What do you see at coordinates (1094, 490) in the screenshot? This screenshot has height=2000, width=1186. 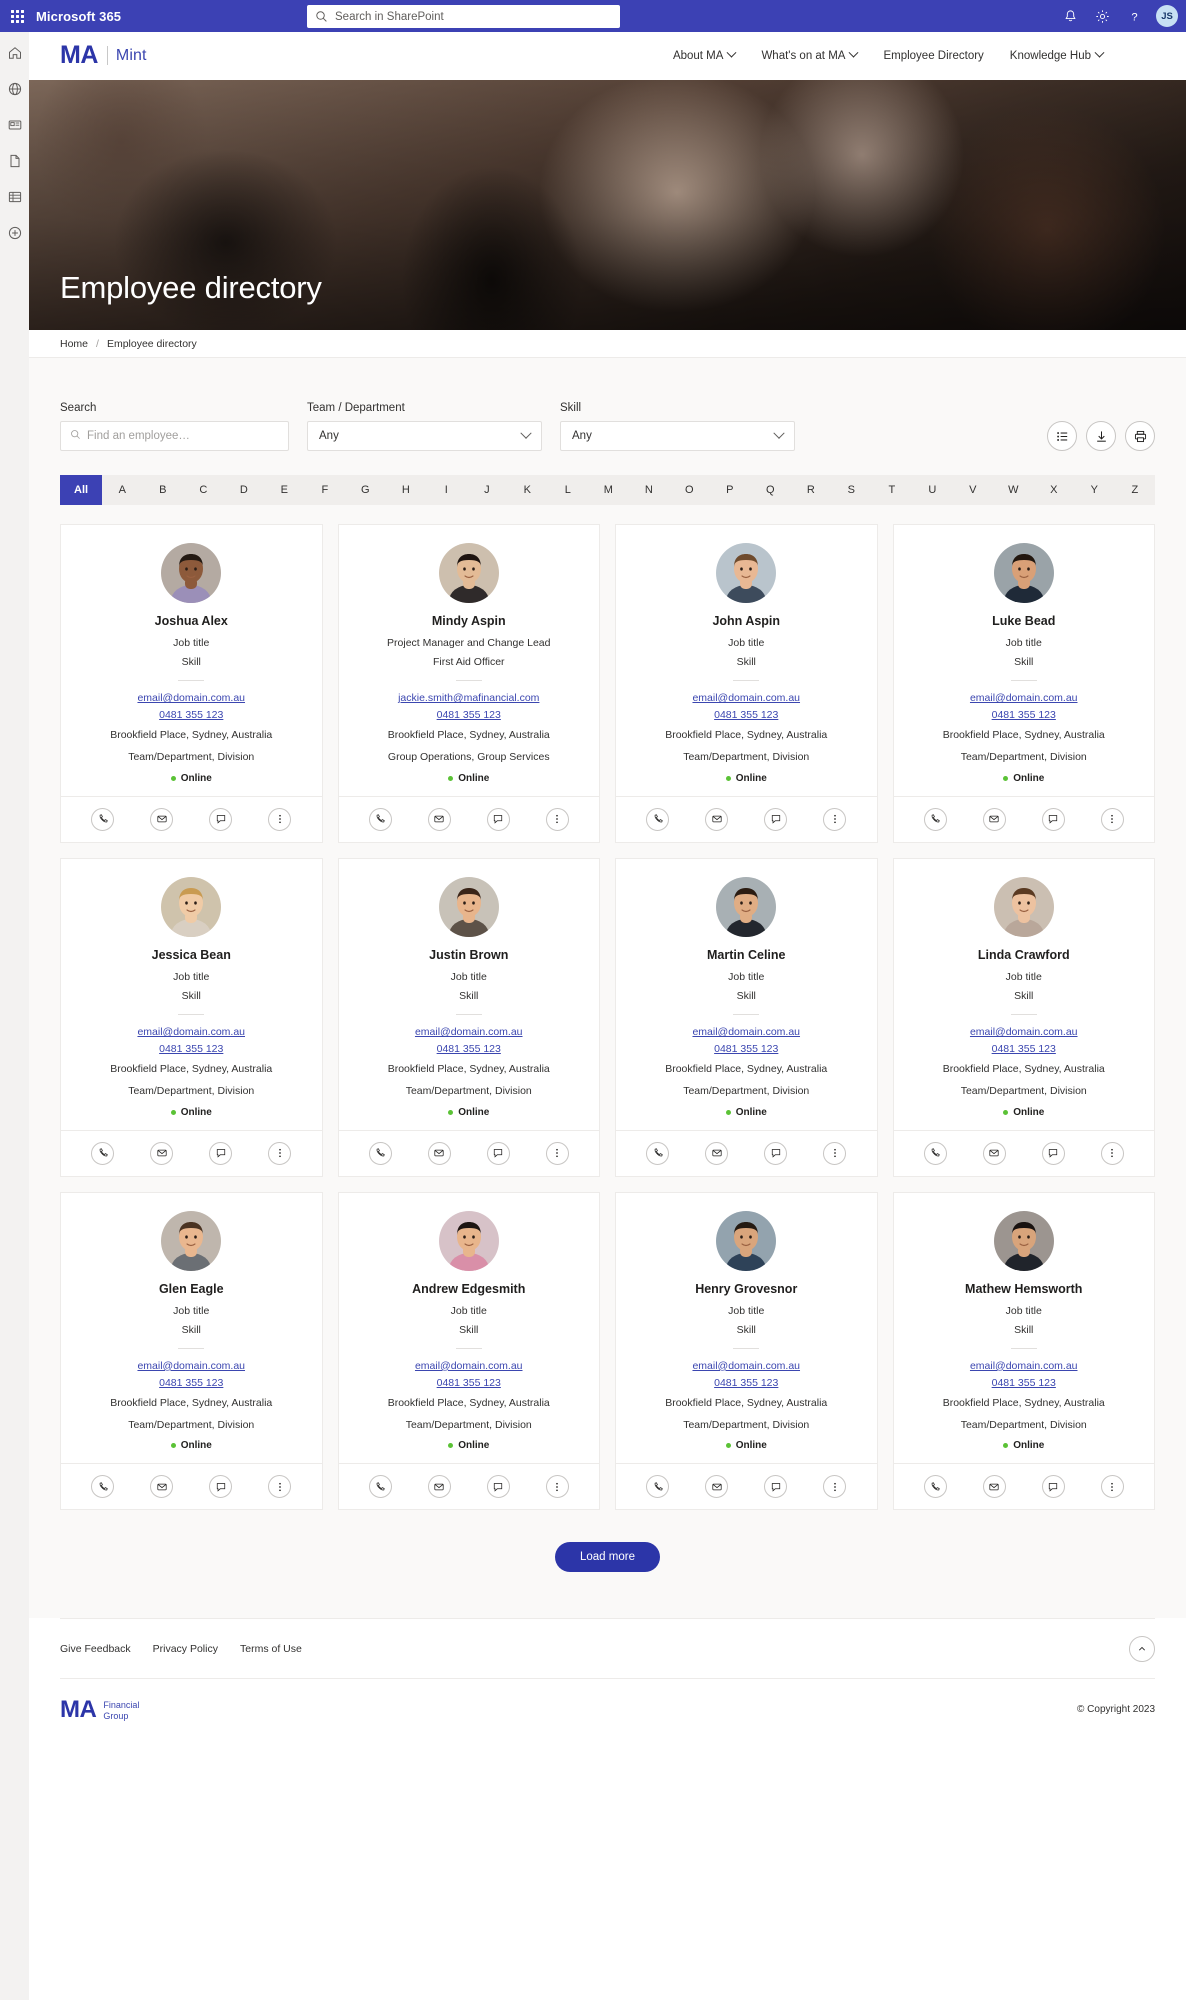 I see `alphabet-letter-y: Y` at bounding box center [1094, 490].